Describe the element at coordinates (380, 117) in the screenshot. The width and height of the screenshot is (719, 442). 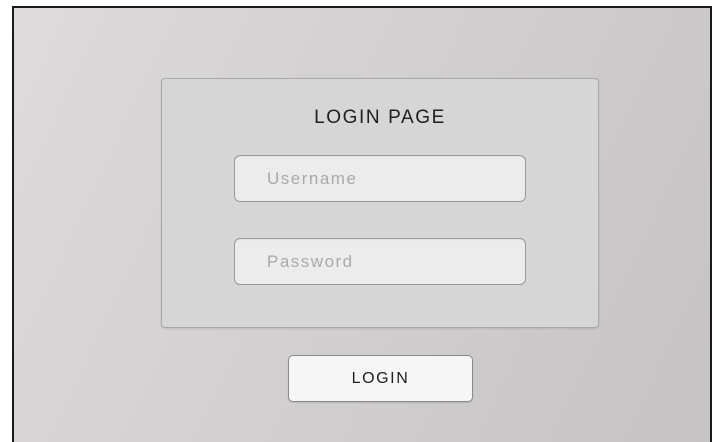
I see `page-title: LOGIN PAGE` at that location.